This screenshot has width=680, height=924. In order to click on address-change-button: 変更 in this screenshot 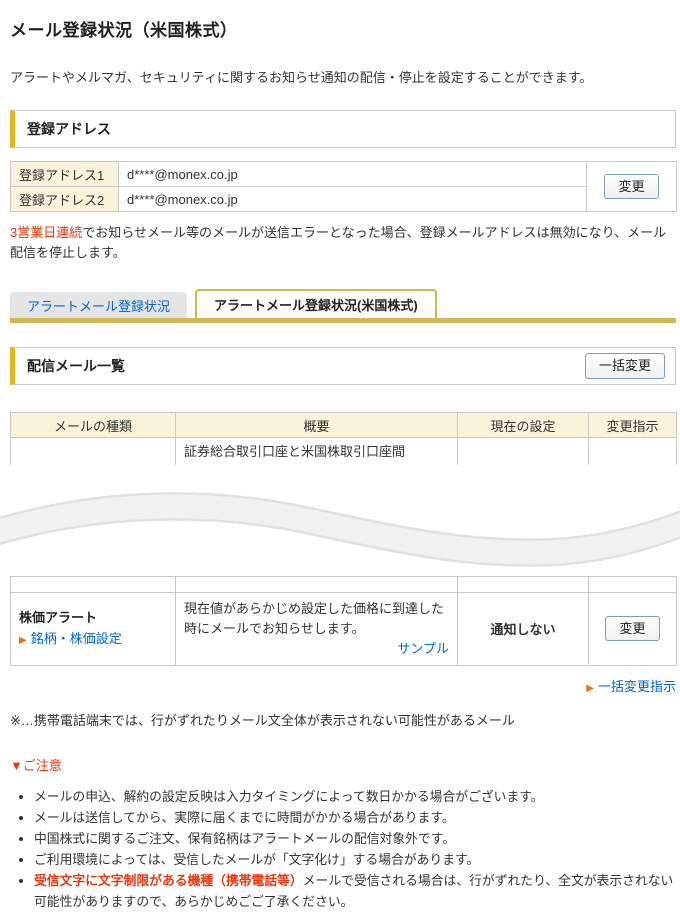, I will do `click(631, 186)`.